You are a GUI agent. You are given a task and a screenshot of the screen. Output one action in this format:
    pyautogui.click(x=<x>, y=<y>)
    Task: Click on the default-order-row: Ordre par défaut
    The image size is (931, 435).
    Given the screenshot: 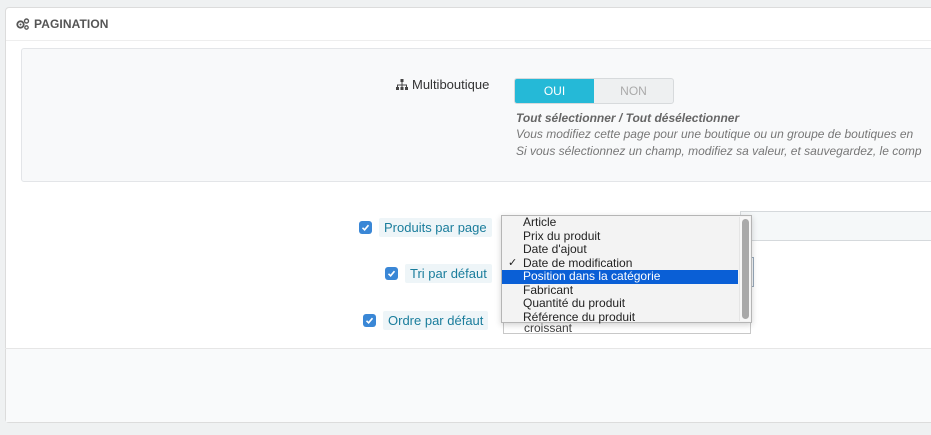 What is the action you would take?
    pyautogui.click(x=426, y=320)
    